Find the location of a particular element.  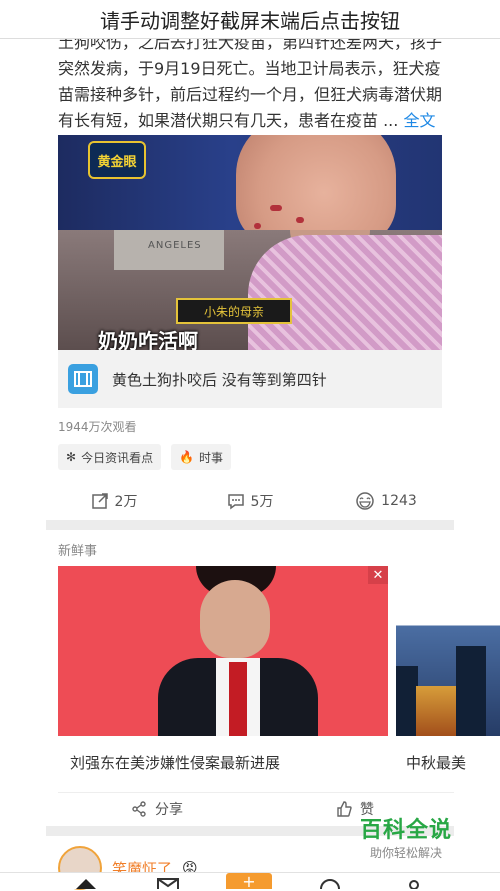

laugh-icon is located at coordinates (365, 501).